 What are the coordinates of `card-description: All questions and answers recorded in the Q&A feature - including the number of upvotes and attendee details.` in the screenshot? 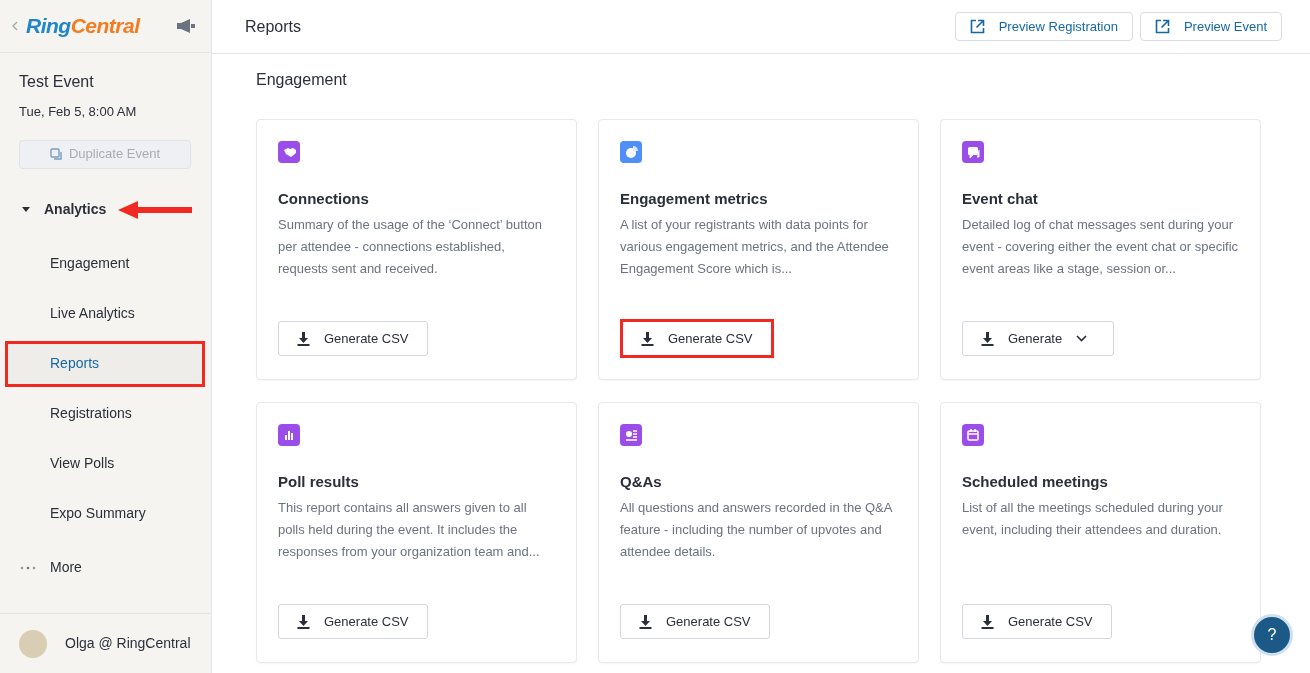 It's located at (757, 529).